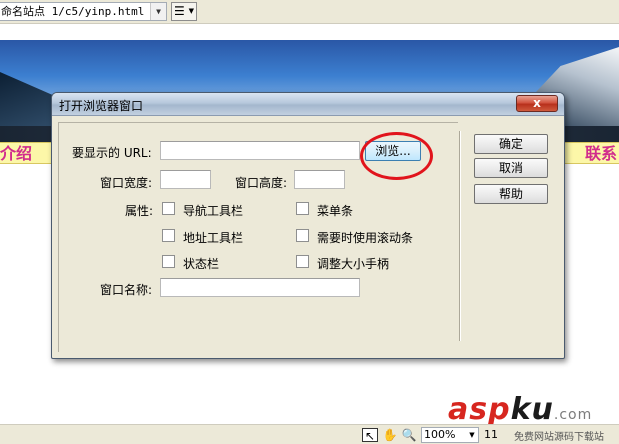  I want to click on dialog-title: 打开浏览器窗口, so click(101, 106).